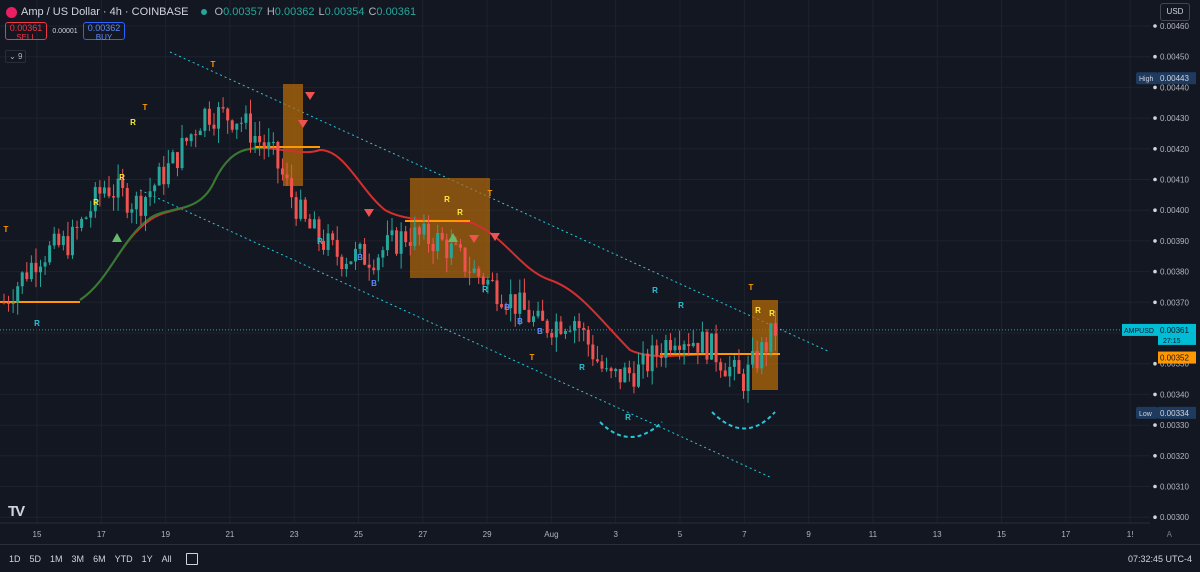 Image resolution: width=1200 pixels, height=572 pixels. I want to click on price-tick-label: 0.00400, so click(1174, 210).